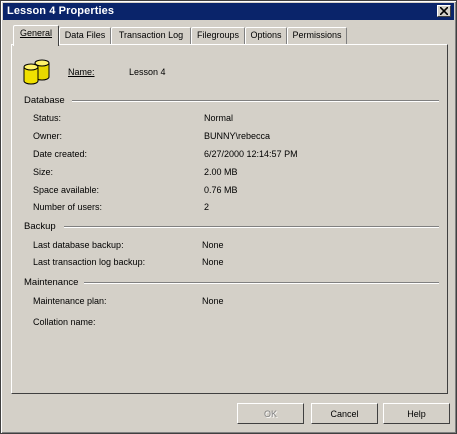 Image resolution: width=457 pixels, height=434 pixels. I want to click on tab-label: Permissions, so click(317, 35).